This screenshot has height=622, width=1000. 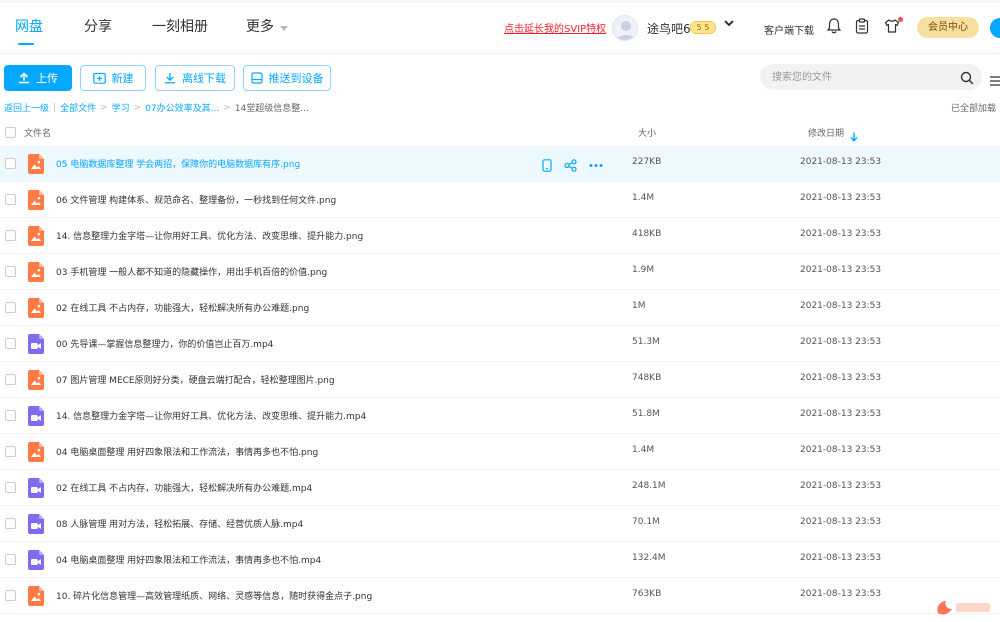 I want to click on share-icon, so click(x=570, y=166).